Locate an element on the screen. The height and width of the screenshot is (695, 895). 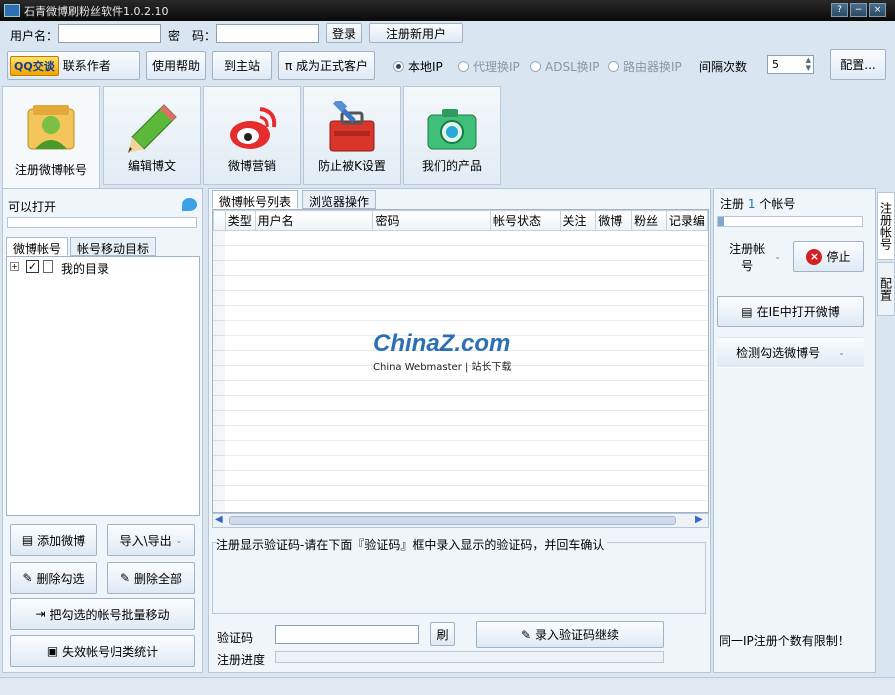
check-weibo-dropdown: 检测勾选微博号 ⌄ is located at coordinates (790, 352).